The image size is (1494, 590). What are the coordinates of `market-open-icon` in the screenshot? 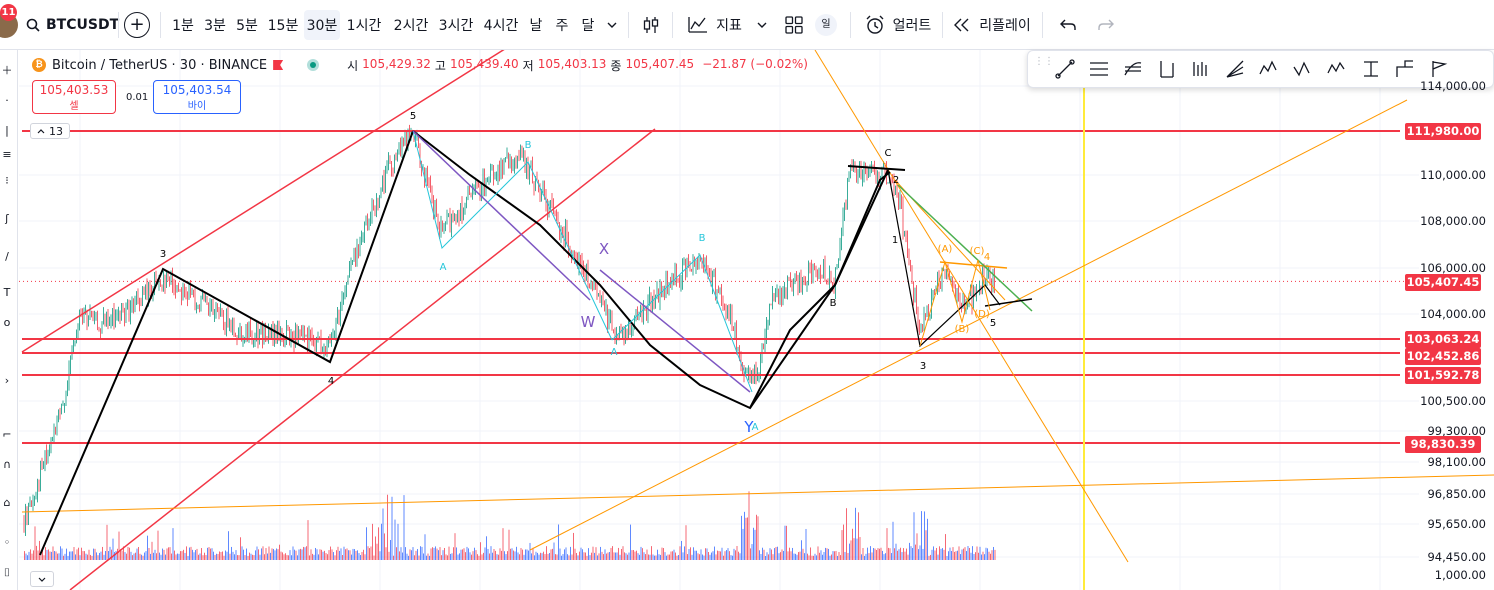 It's located at (313, 65).